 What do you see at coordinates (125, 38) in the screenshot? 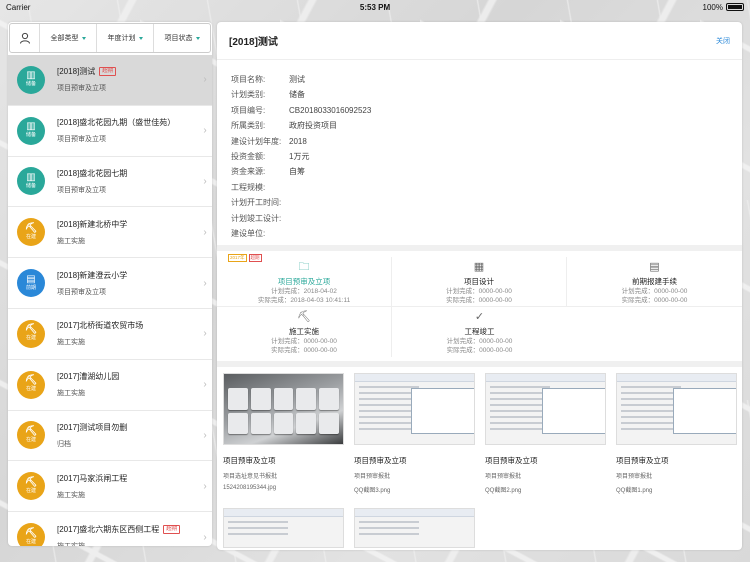
I see `filter-plan-dropdown: 年度计划` at bounding box center [125, 38].